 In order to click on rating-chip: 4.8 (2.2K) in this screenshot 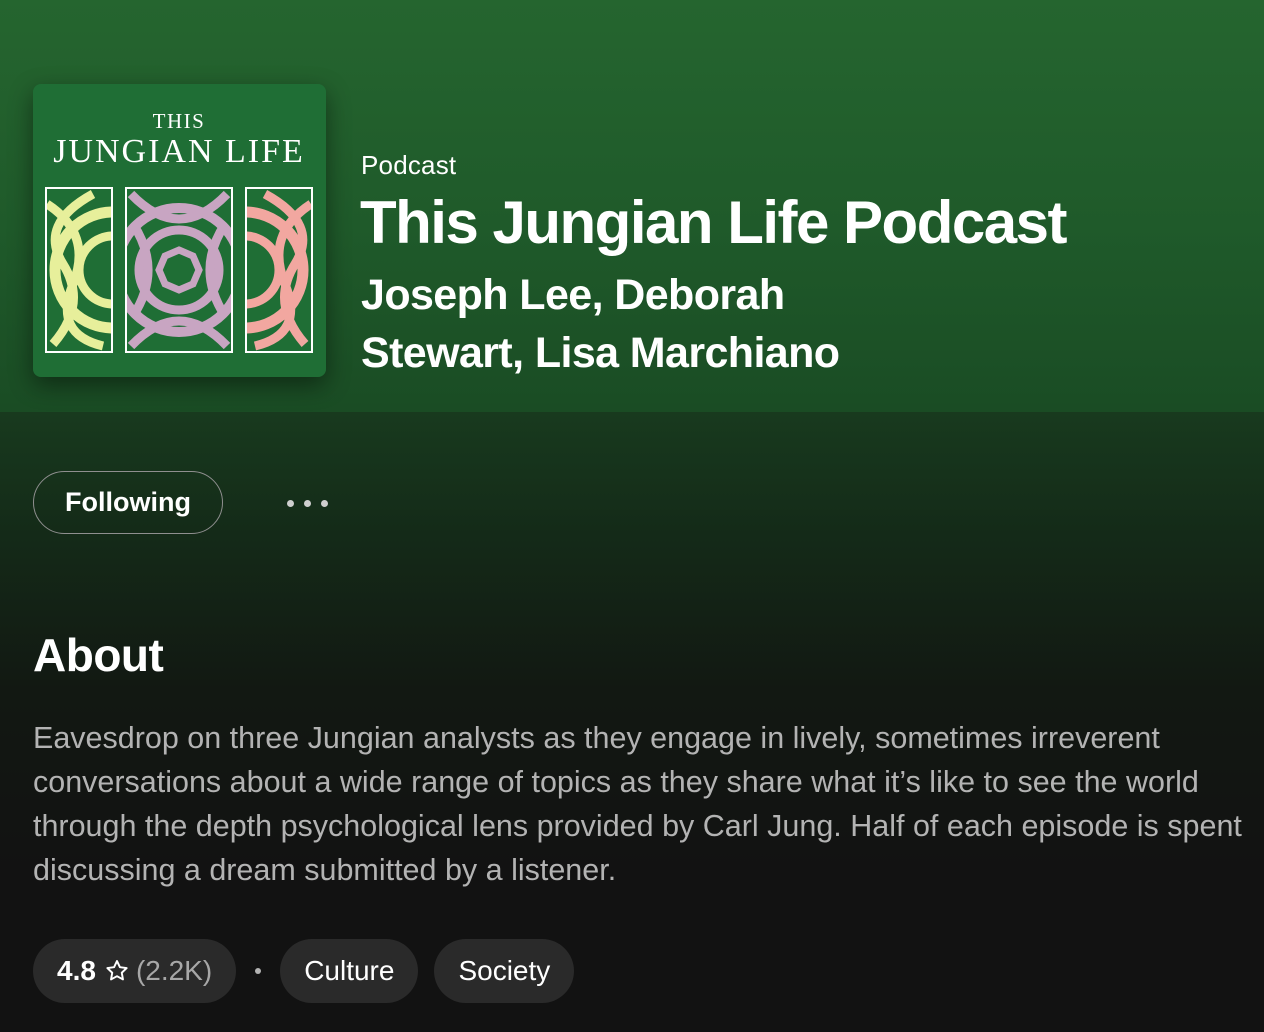, I will do `click(135, 971)`.